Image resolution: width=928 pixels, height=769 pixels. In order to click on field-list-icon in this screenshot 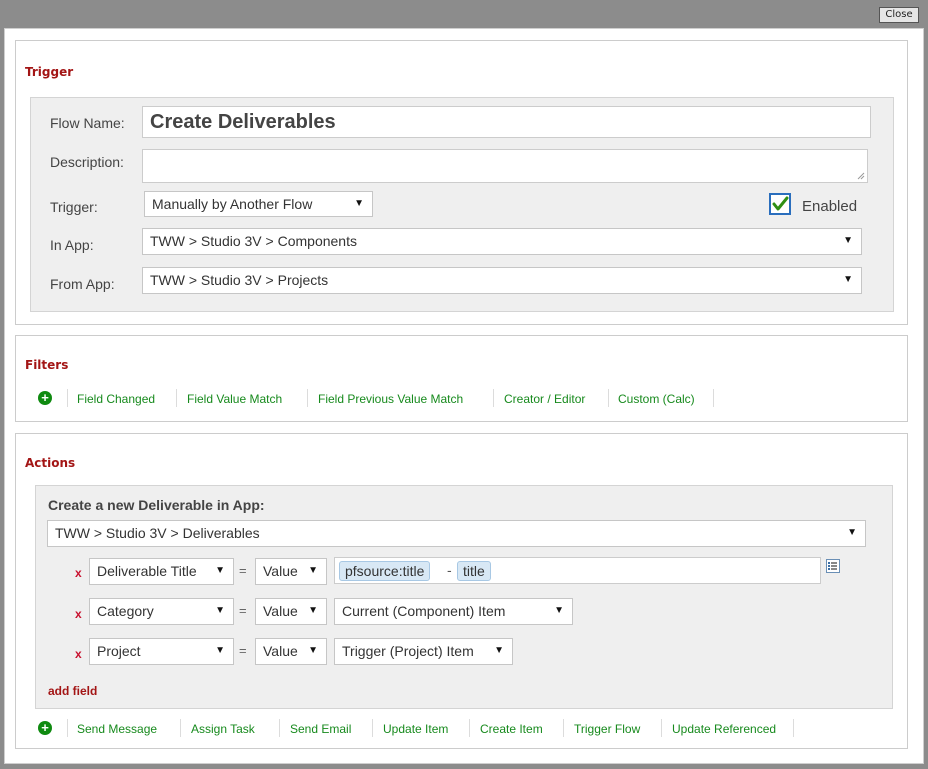, I will do `click(833, 566)`.